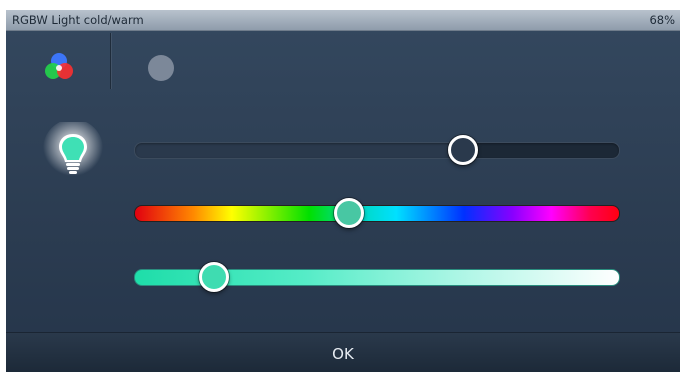 The width and height of the screenshot is (683, 374). I want to click on hue-slider-knob, so click(349, 213).